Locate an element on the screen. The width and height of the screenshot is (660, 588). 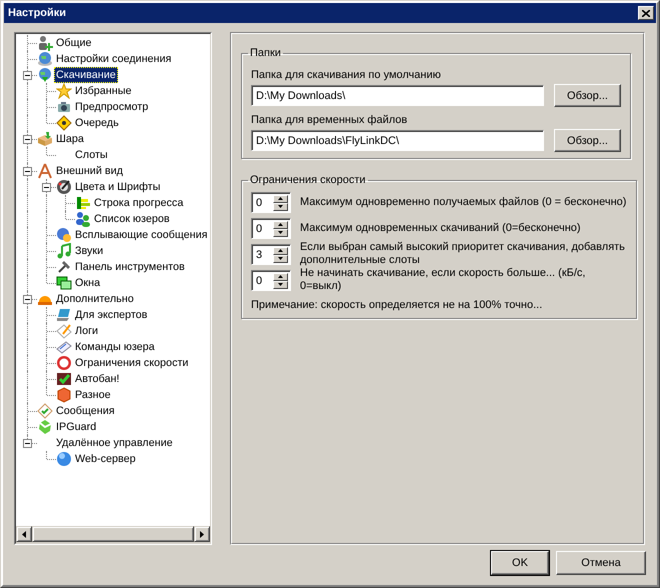
folder-path-field: D:\My Downloads\FlyLinkDC\ is located at coordinates (397, 140).